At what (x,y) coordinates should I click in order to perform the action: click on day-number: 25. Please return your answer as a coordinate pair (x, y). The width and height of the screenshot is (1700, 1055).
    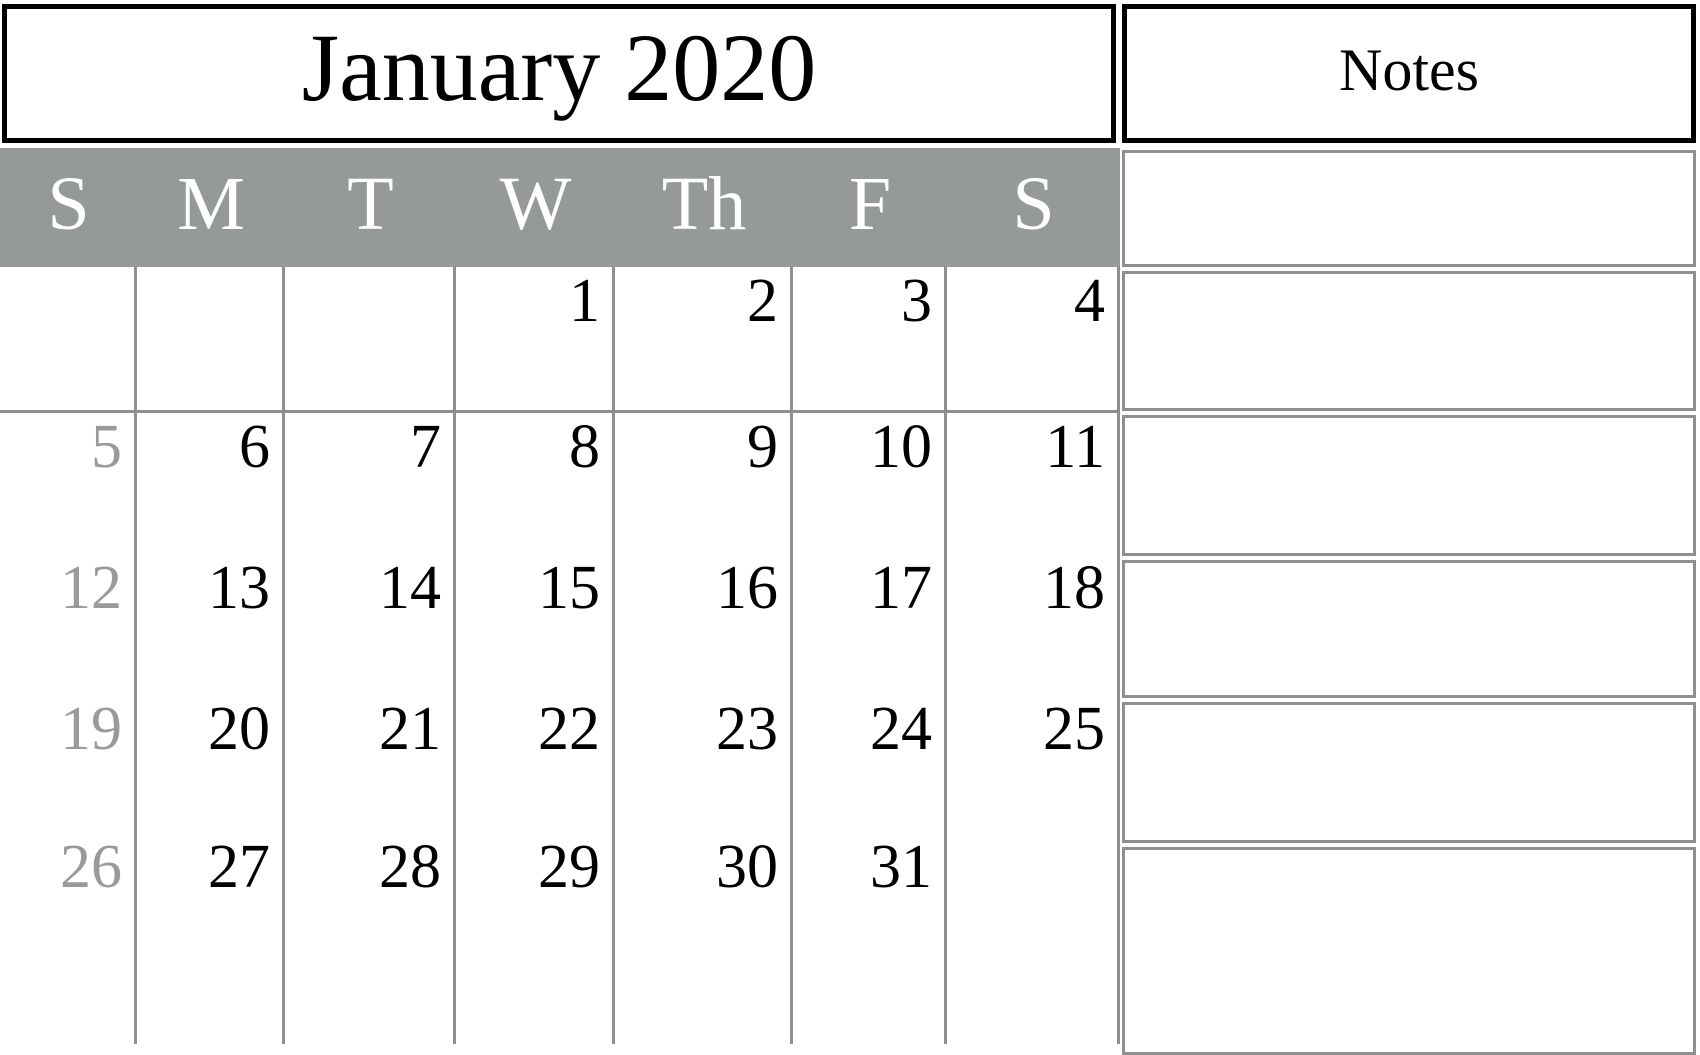
    Looking at the image, I should click on (1074, 729).